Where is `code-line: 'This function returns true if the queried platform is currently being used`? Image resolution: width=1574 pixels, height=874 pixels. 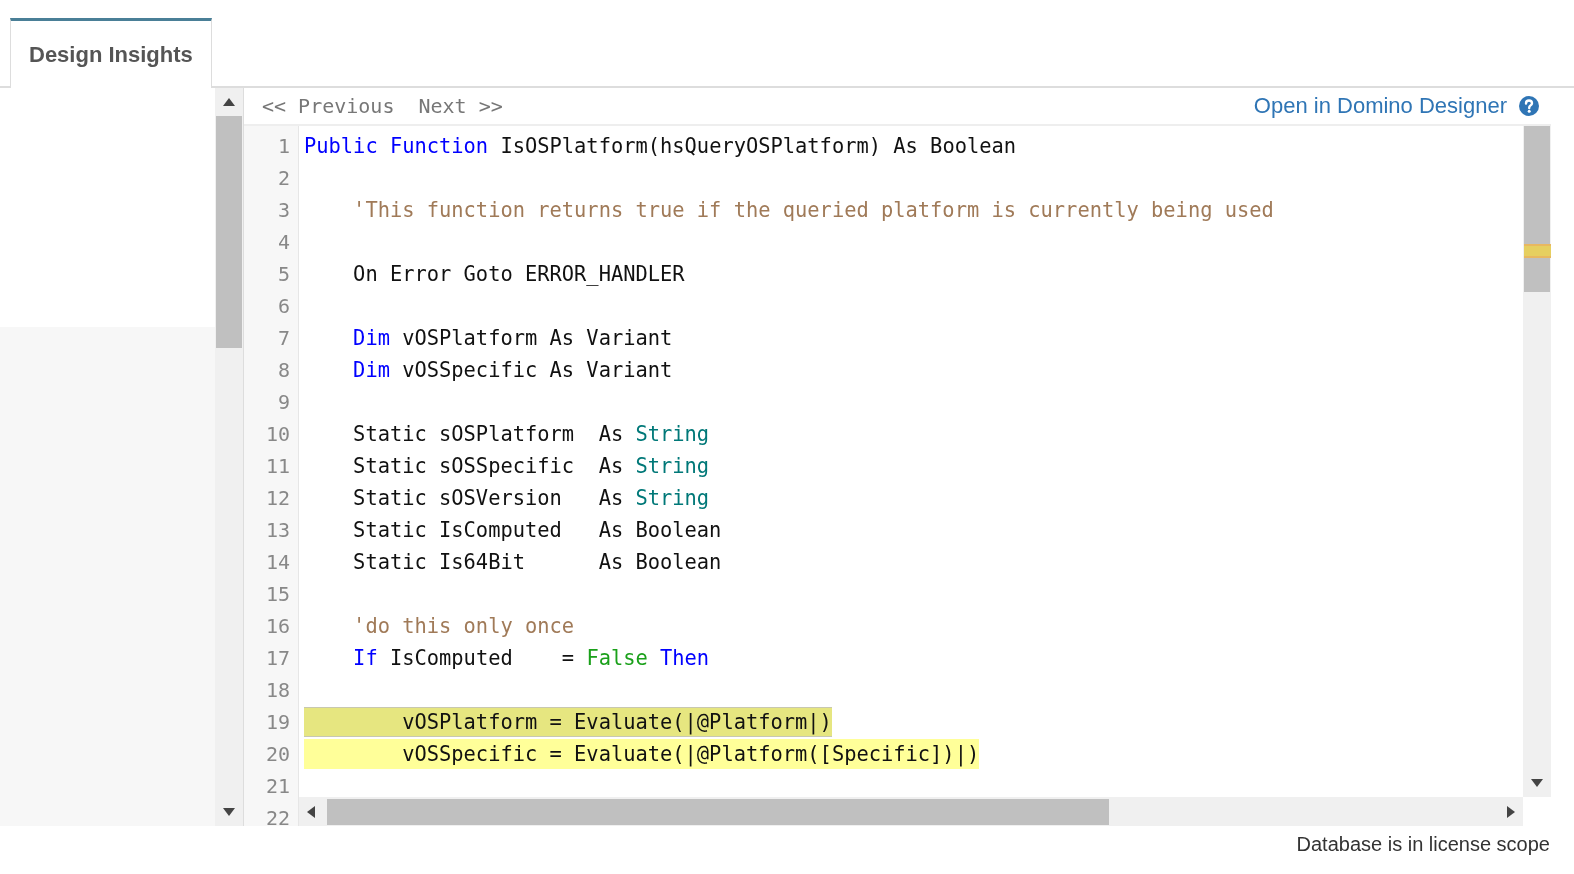 code-line: 'This function returns true if the queried platform is currently being used is located at coordinates (813, 210).